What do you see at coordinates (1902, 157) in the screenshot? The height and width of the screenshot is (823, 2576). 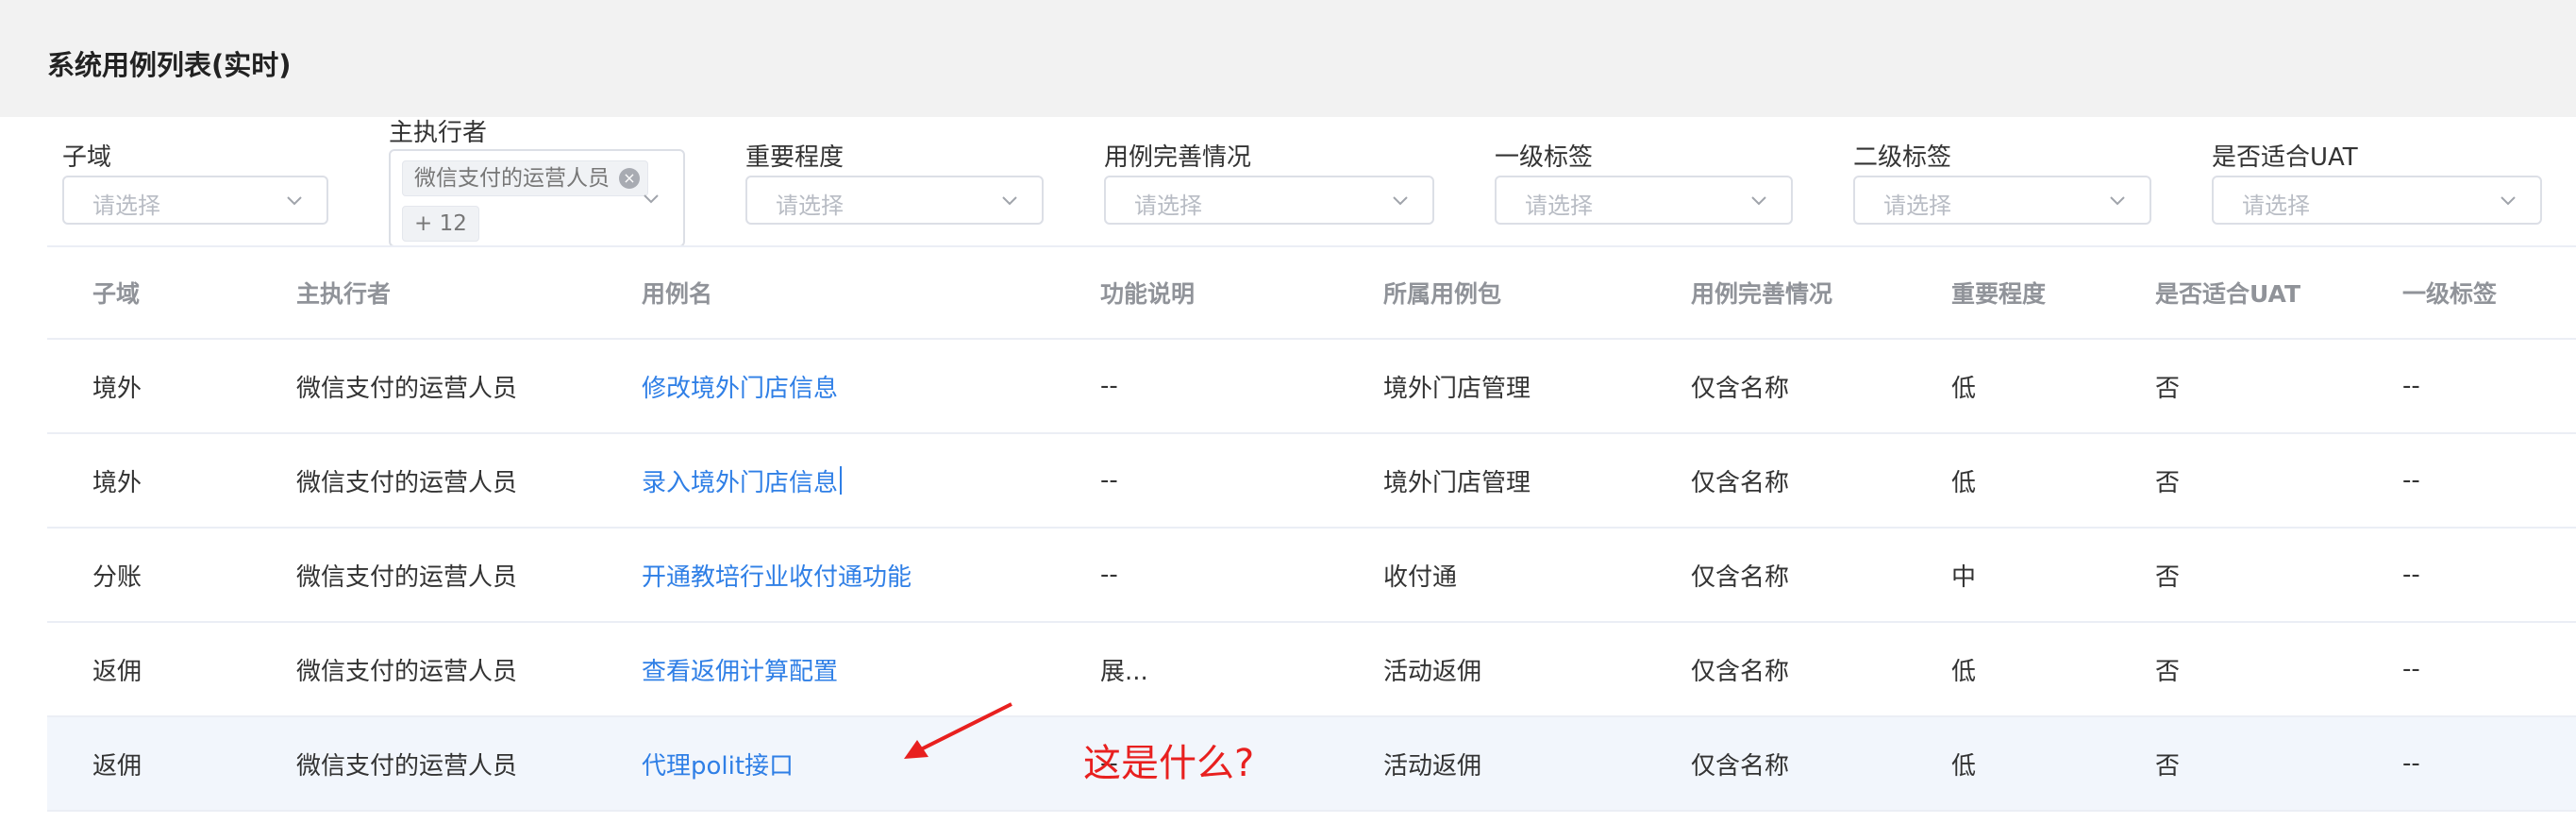 I see `tag2-filter-label: 二级标签` at bounding box center [1902, 157].